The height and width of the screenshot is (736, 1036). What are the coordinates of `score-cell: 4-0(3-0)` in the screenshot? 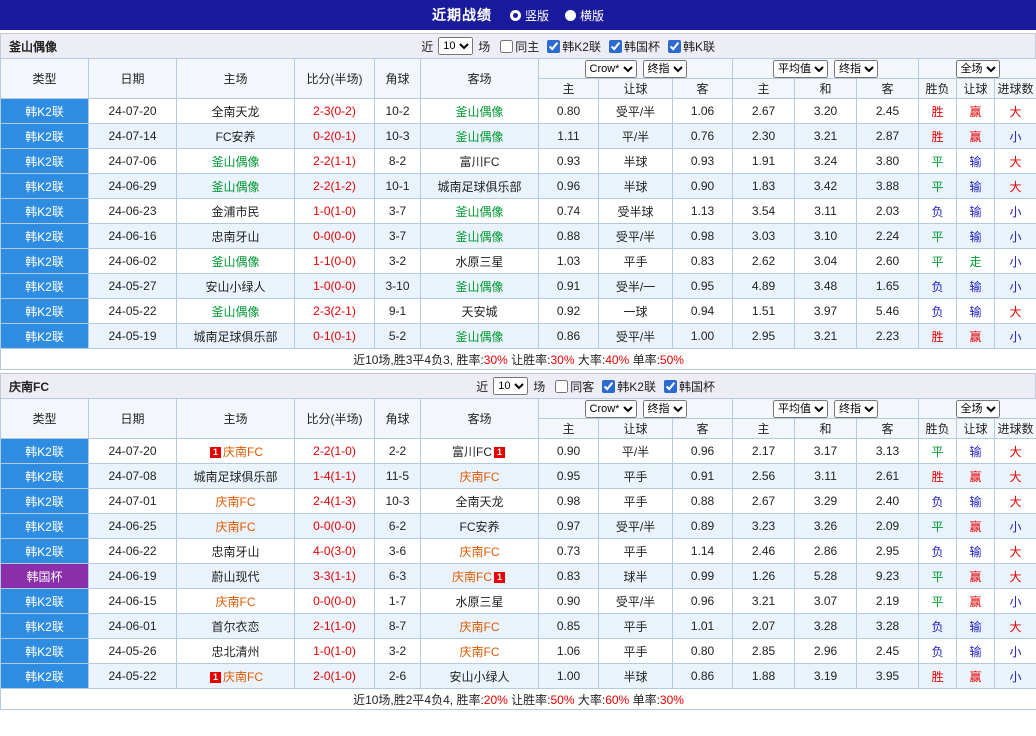 It's located at (334, 551).